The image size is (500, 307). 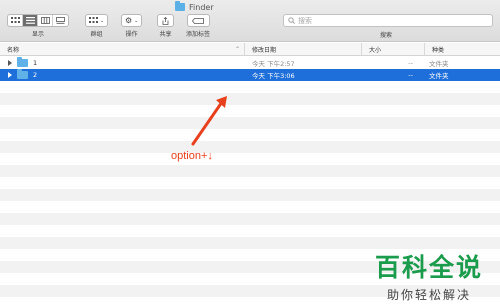 I want to click on row-name-cell: 2, so click(x=122, y=74).